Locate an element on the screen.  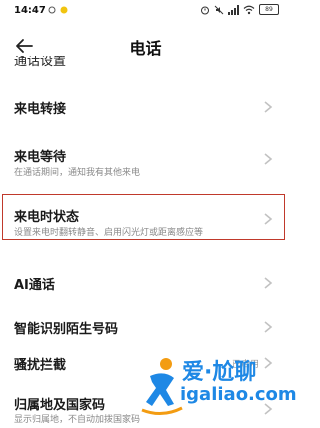
runner-logo-icon is located at coordinates (162, 386).